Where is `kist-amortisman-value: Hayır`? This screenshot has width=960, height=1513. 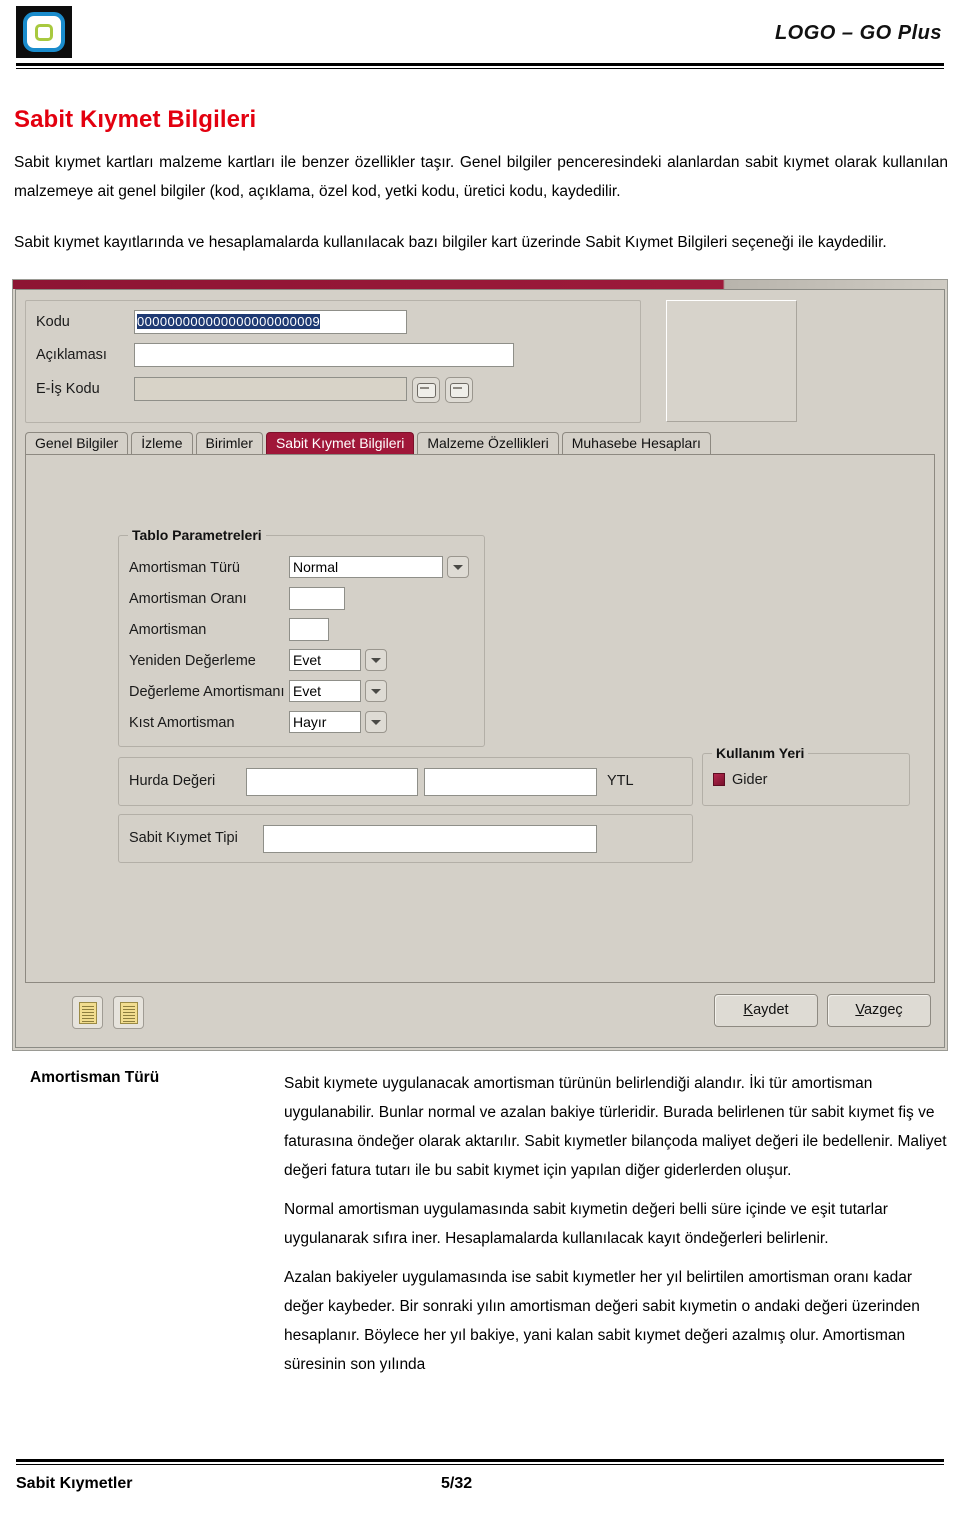 kist-amortisman-value: Hayır is located at coordinates (325, 722).